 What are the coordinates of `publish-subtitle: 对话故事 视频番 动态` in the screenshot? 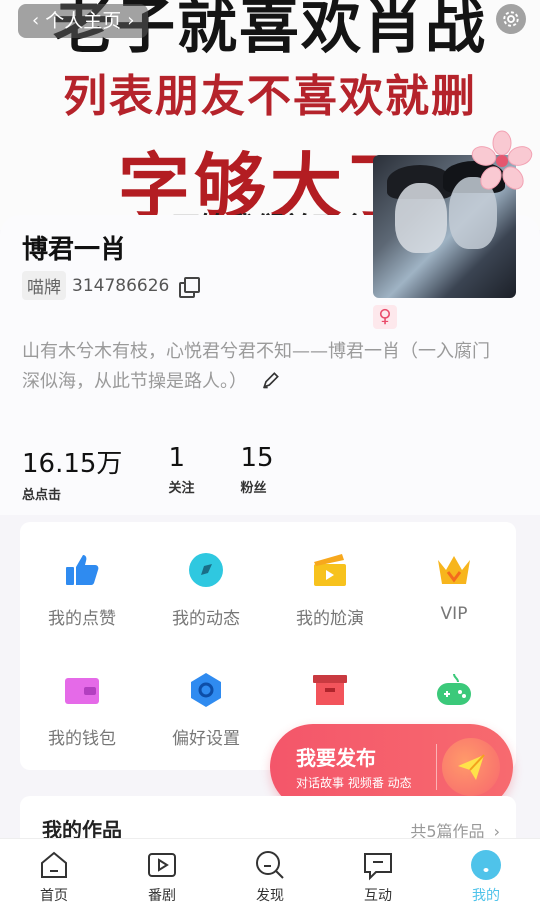 It's located at (354, 783).